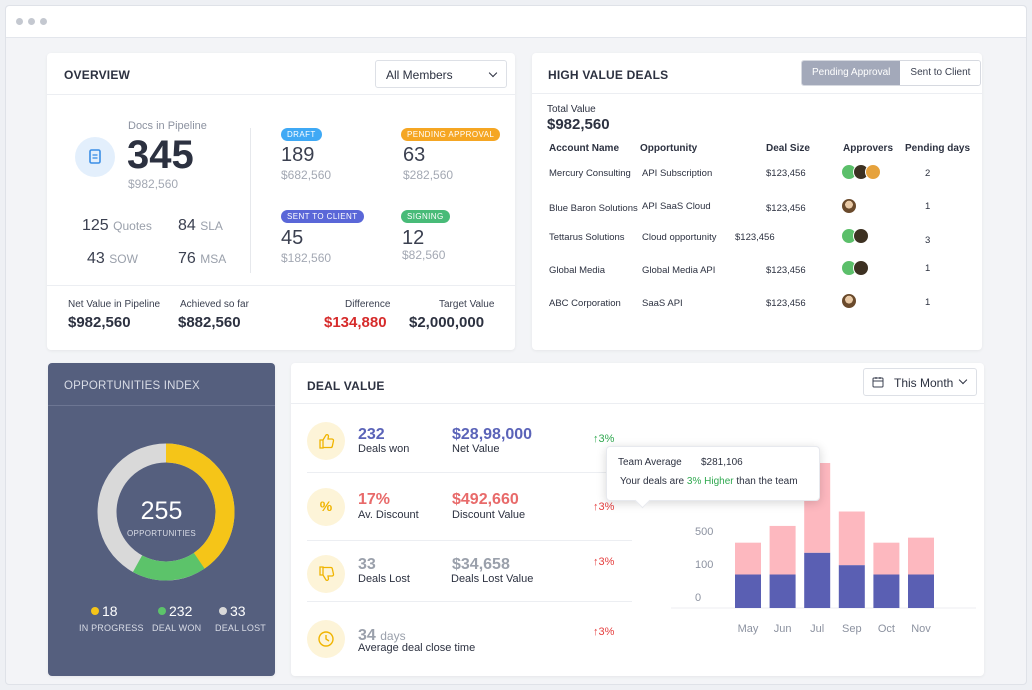  I want to click on achieved-label: Achieved so far, so click(214, 304).